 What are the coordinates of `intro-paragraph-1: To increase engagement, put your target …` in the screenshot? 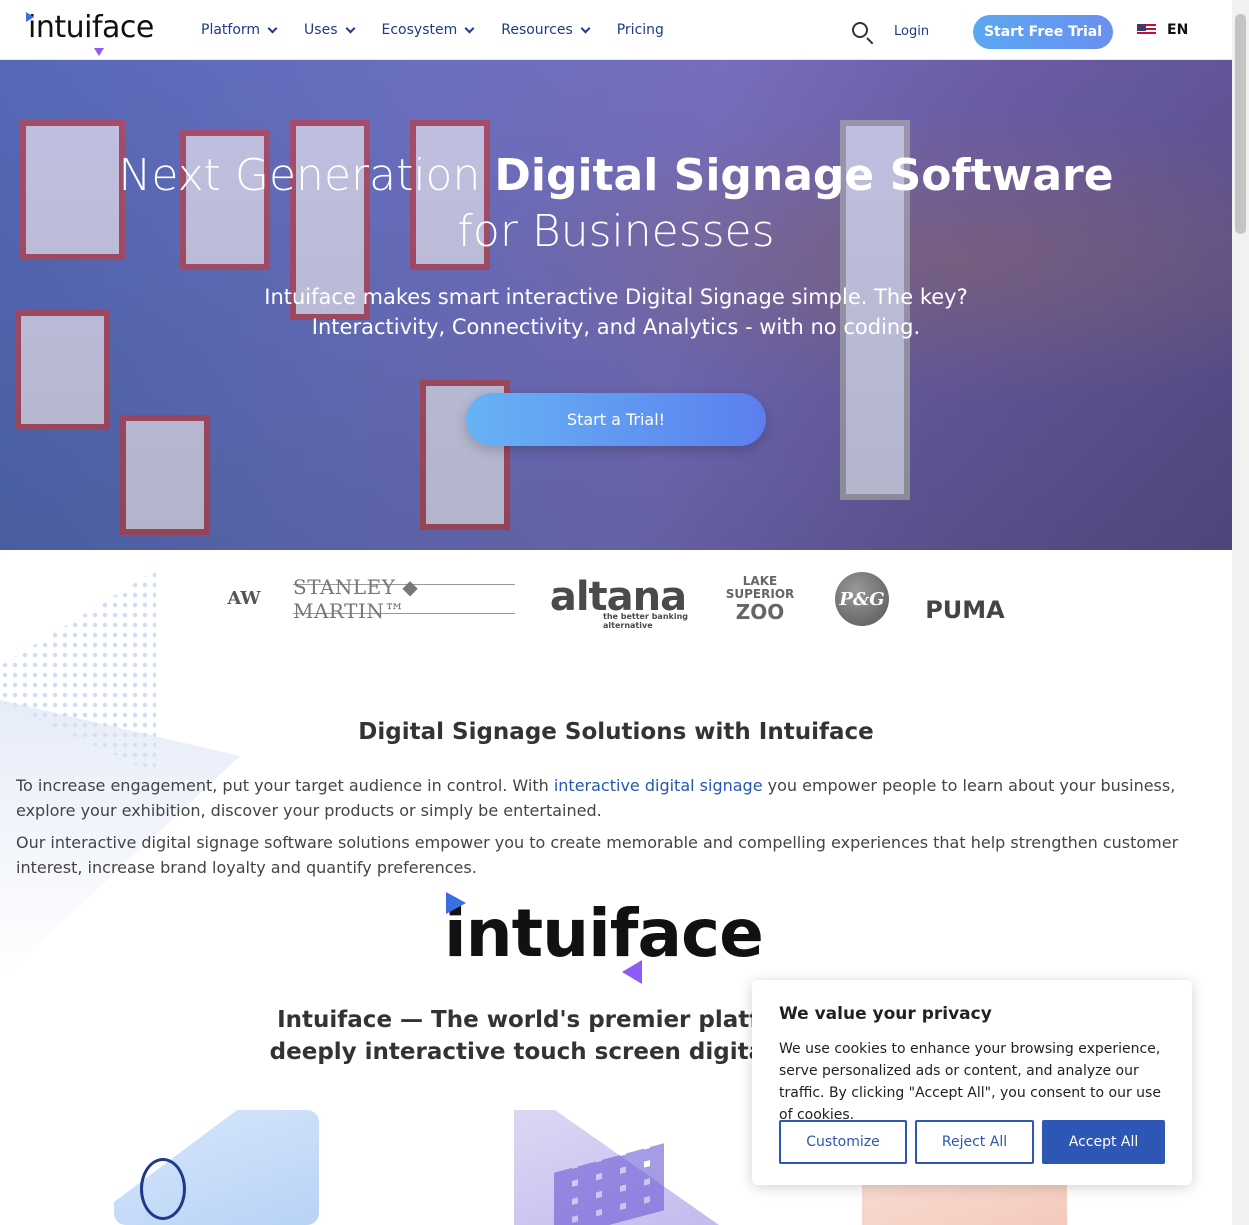 It's located at (616, 798).